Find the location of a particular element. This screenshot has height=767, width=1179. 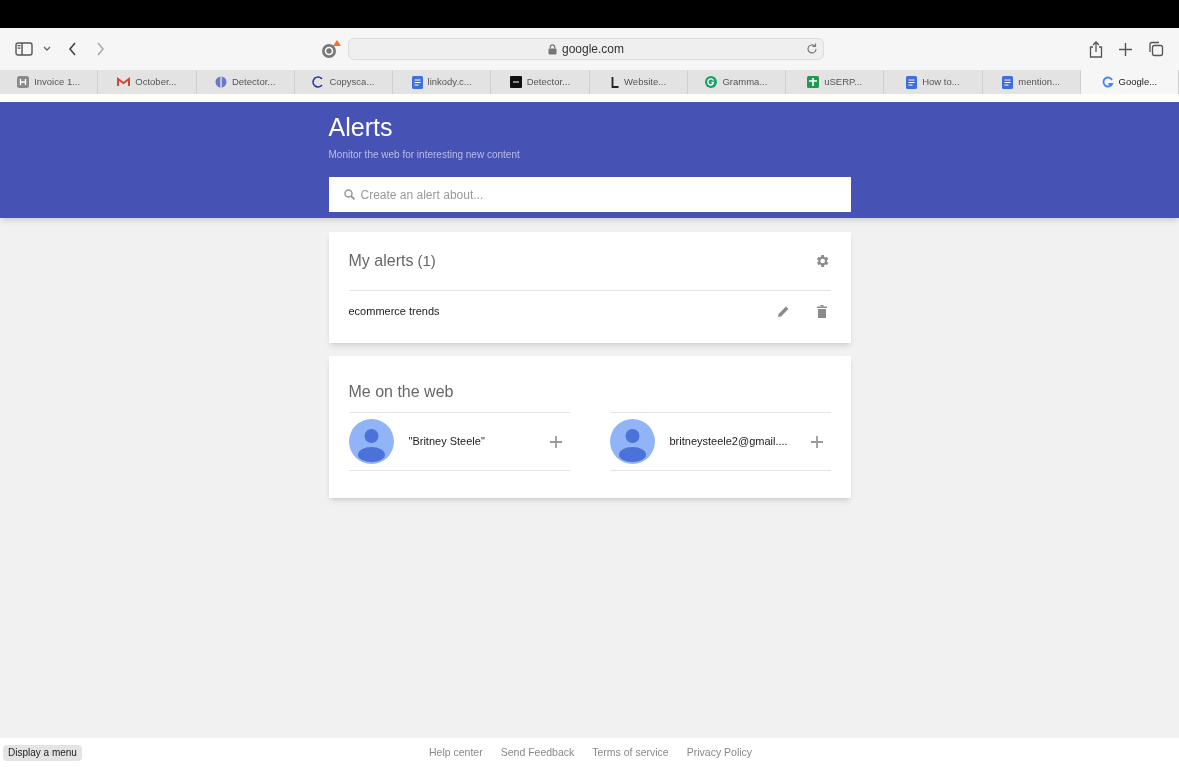

dark-tile-icon is located at coordinates (515, 82).